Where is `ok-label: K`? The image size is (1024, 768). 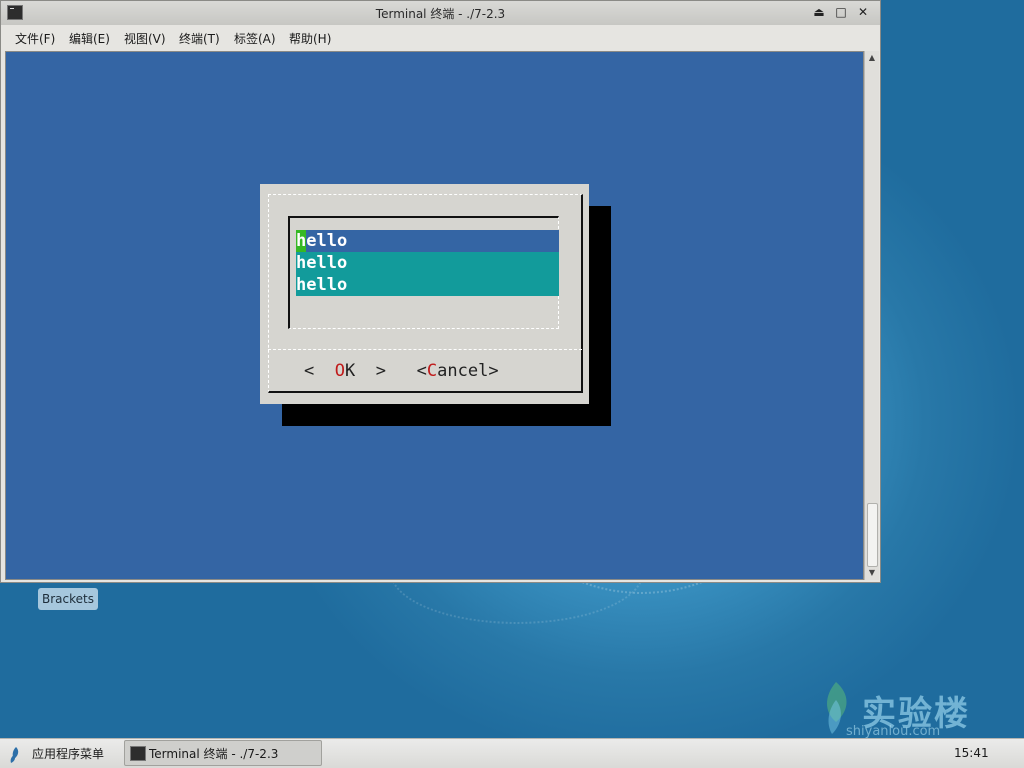
ok-label: K is located at coordinates (350, 371).